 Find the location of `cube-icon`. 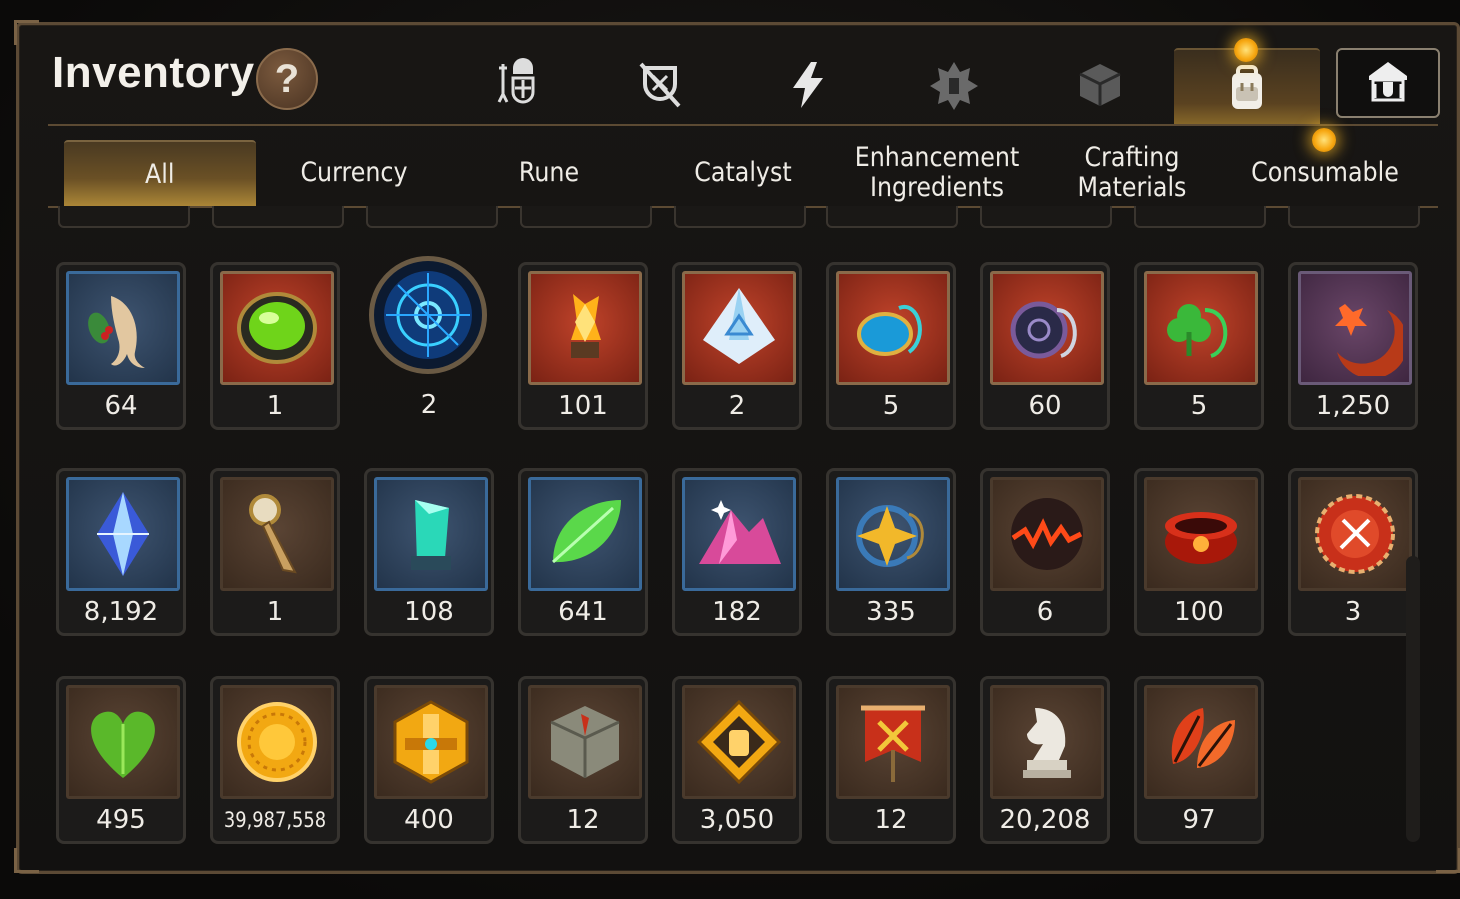

cube-icon is located at coordinates (1100, 85).